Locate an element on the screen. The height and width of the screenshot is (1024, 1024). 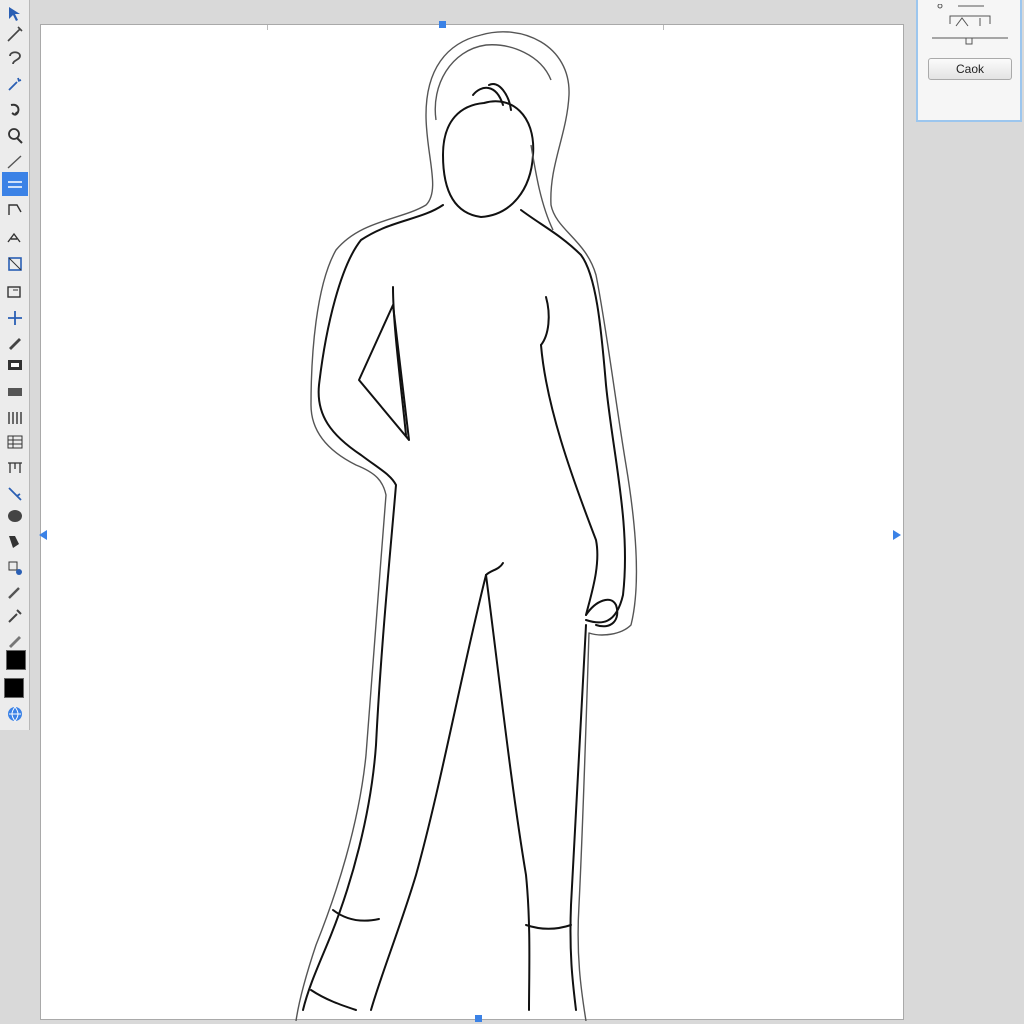
tool-shape is located at coordinates (15, 568).